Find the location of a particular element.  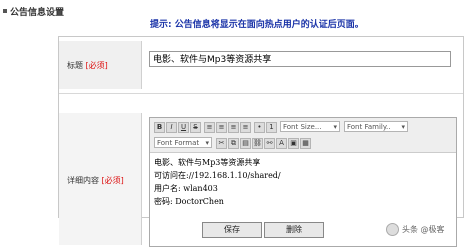

align-left-icon: ≡ is located at coordinates (209, 127).